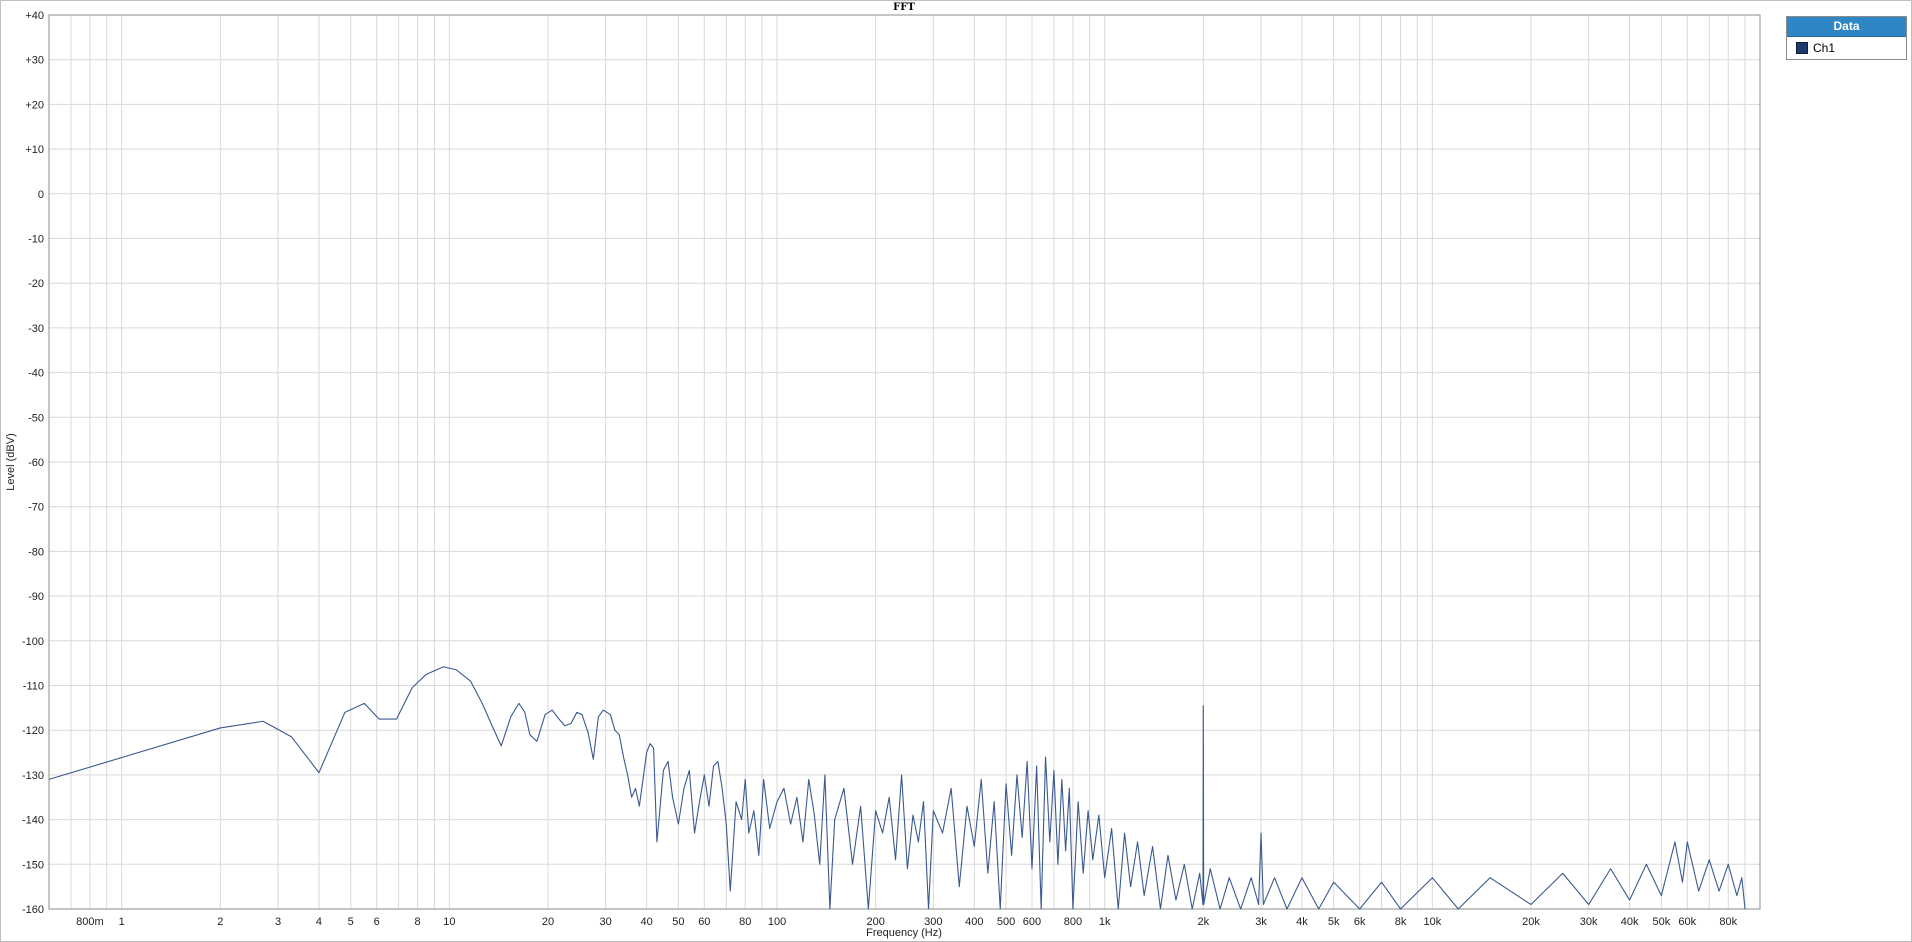 The width and height of the screenshot is (1912, 942). What do you see at coordinates (33, 731) in the screenshot?
I see `y-tick-label: -120` at bounding box center [33, 731].